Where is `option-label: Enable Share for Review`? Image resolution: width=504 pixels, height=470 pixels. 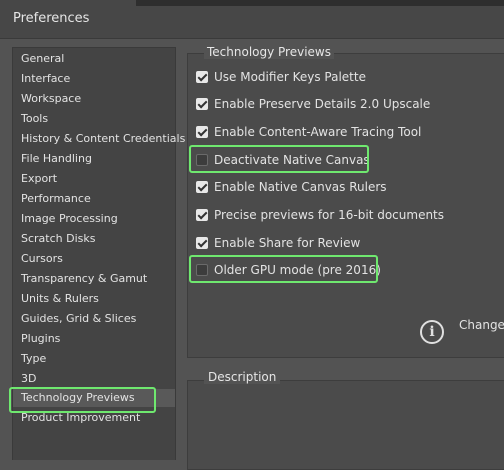 option-label: Enable Share for Review is located at coordinates (287, 243).